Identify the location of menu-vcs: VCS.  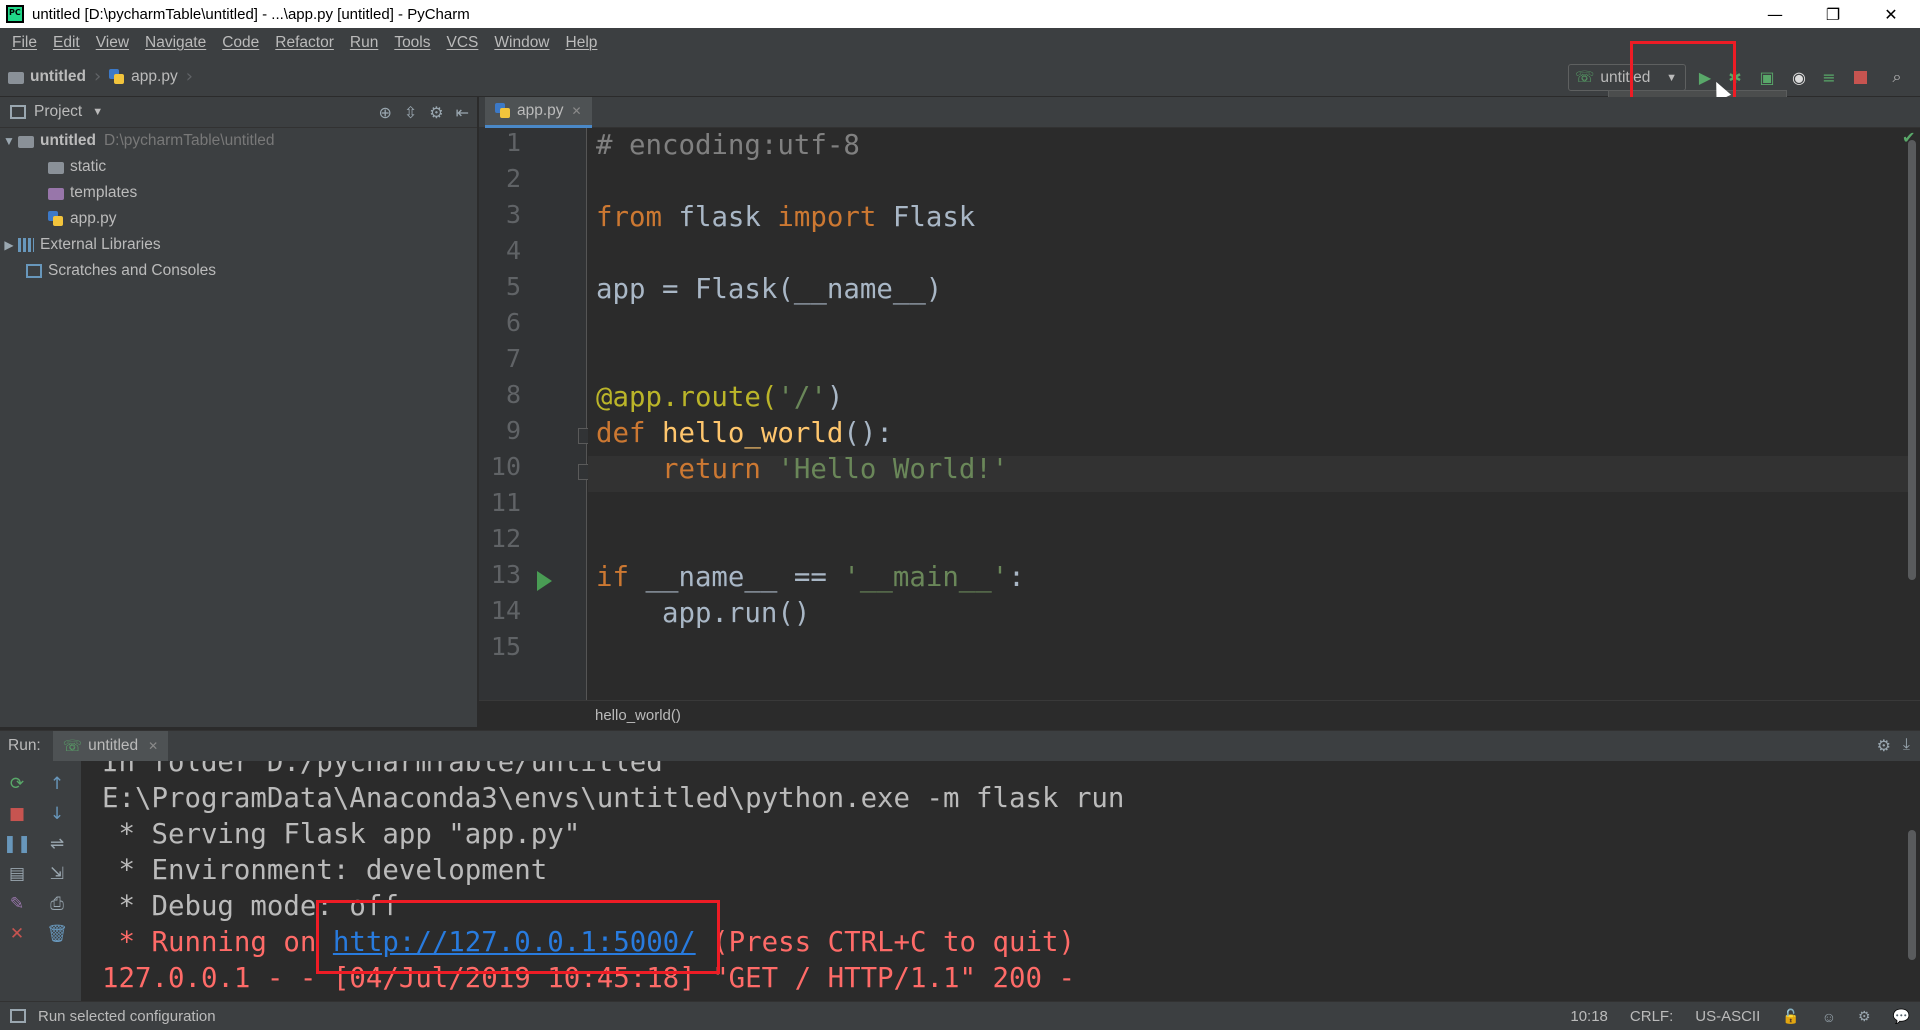
(463, 43).